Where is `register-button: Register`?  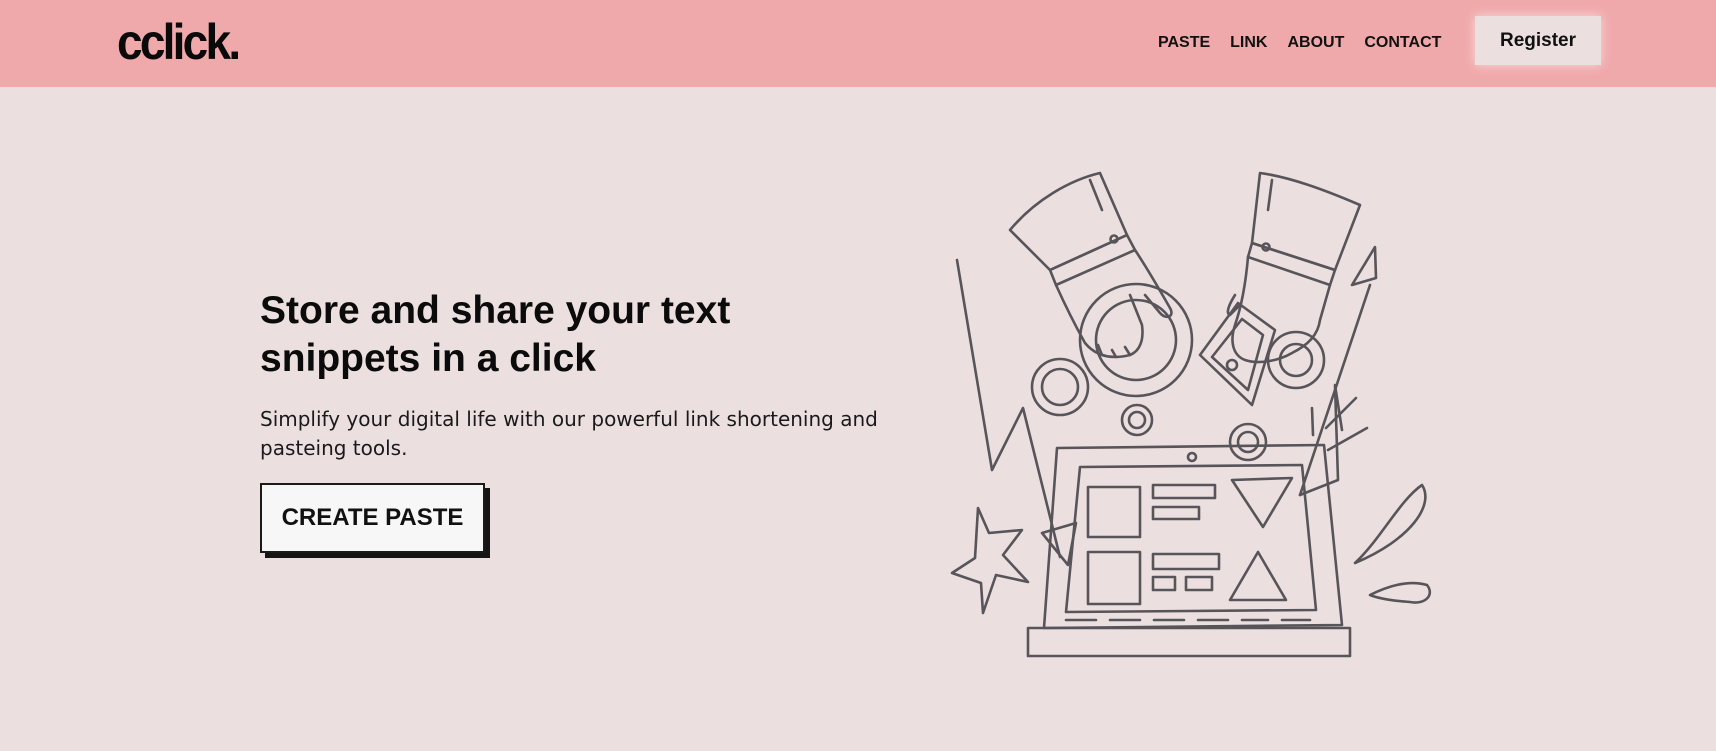 register-button: Register is located at coordinates (1538, 40).